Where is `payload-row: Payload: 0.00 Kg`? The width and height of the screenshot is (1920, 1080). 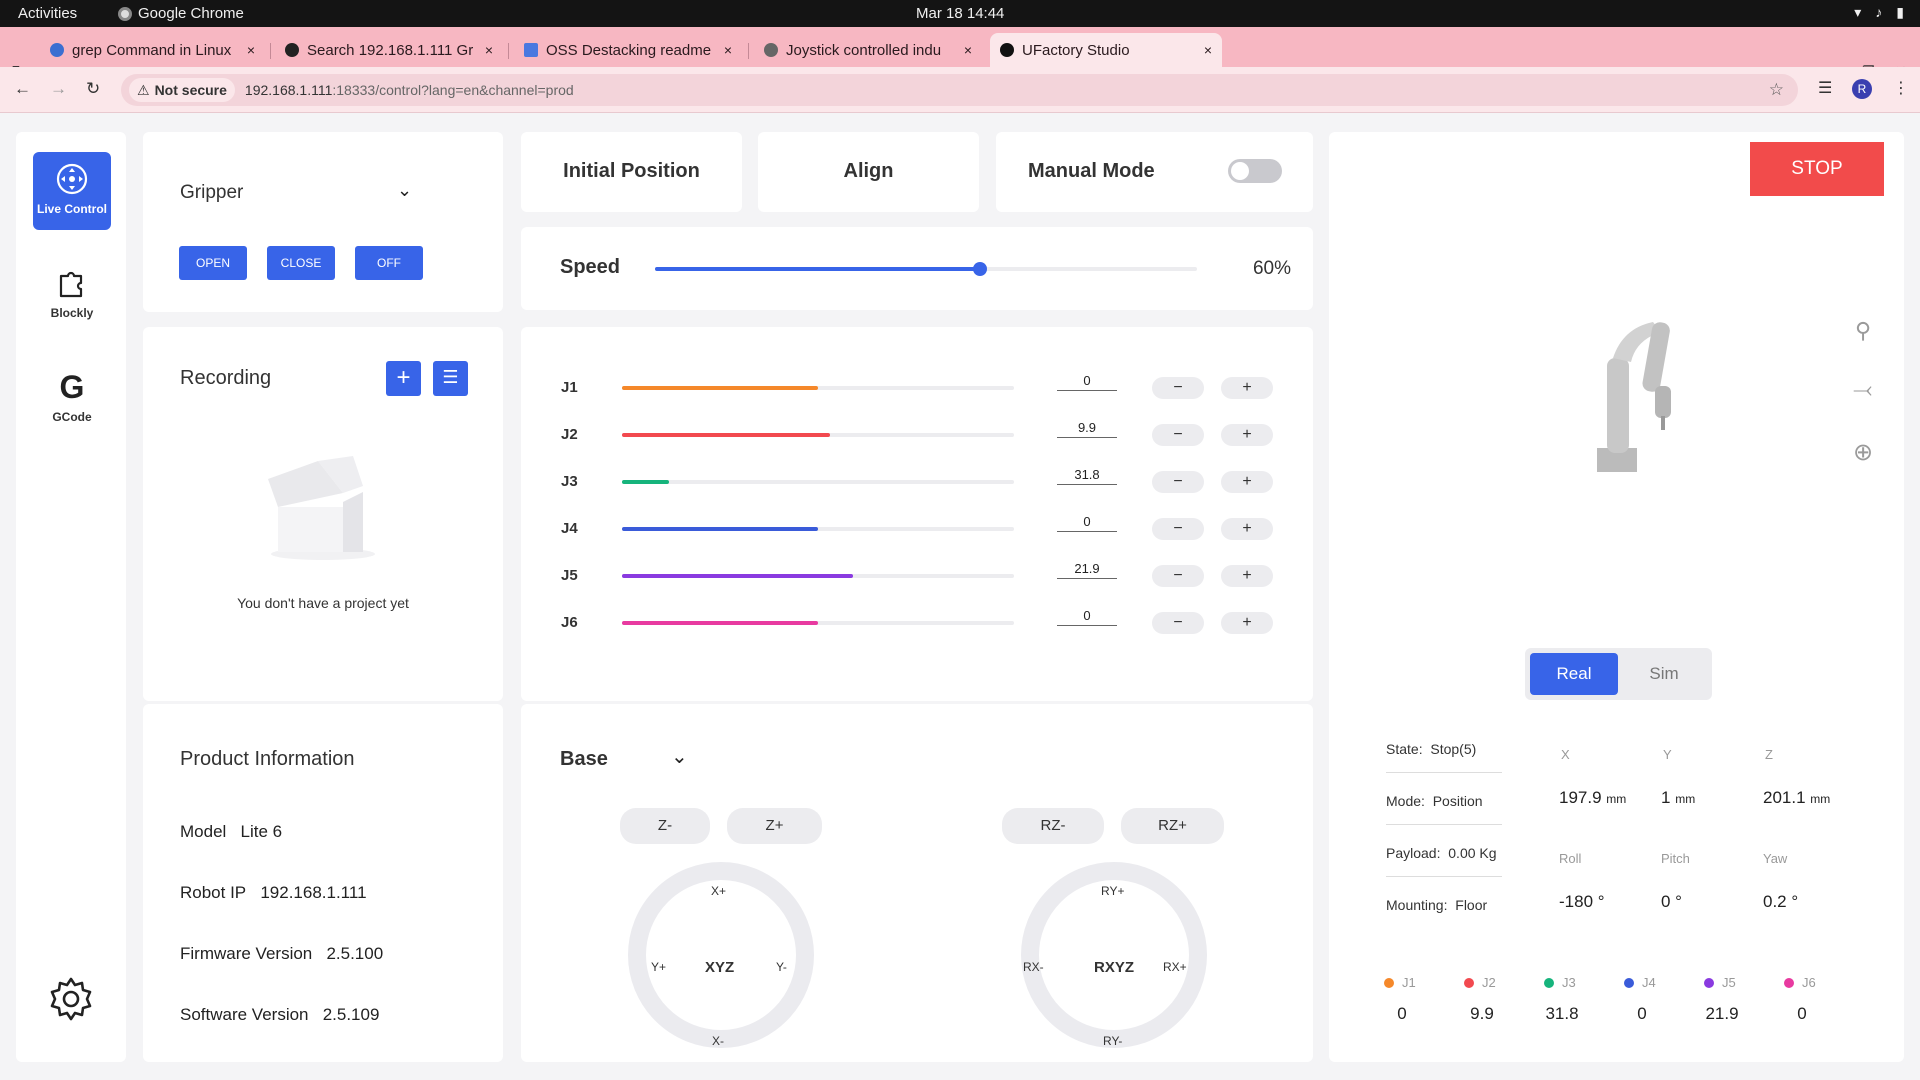
payload-row: Payload: 0.00 Kg is located at coordinates (1444, 861).